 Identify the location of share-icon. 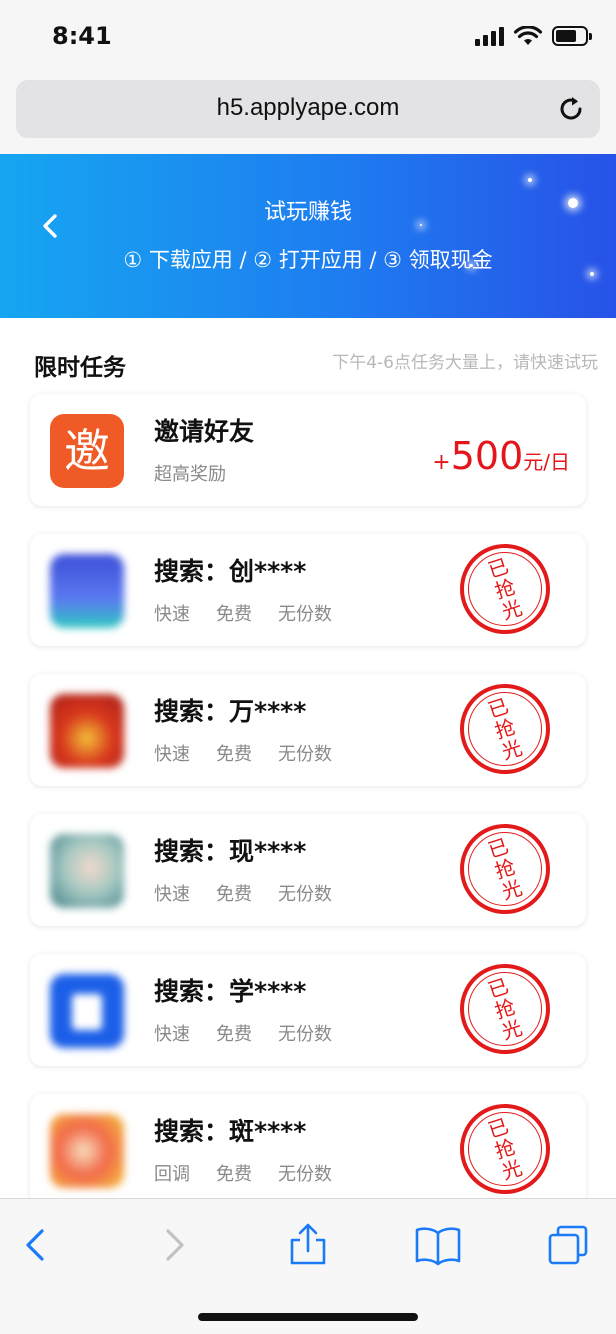
(308, 1245).